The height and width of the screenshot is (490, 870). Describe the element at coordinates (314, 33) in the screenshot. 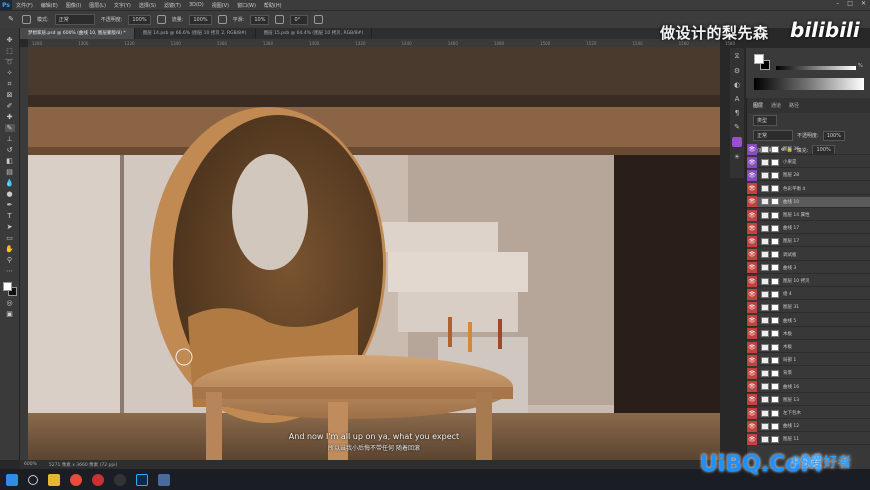

I see `tab-document-3: 图层 15.psb @ 64.4% (图层 10 拷贝, RGB/8#)` at that location.